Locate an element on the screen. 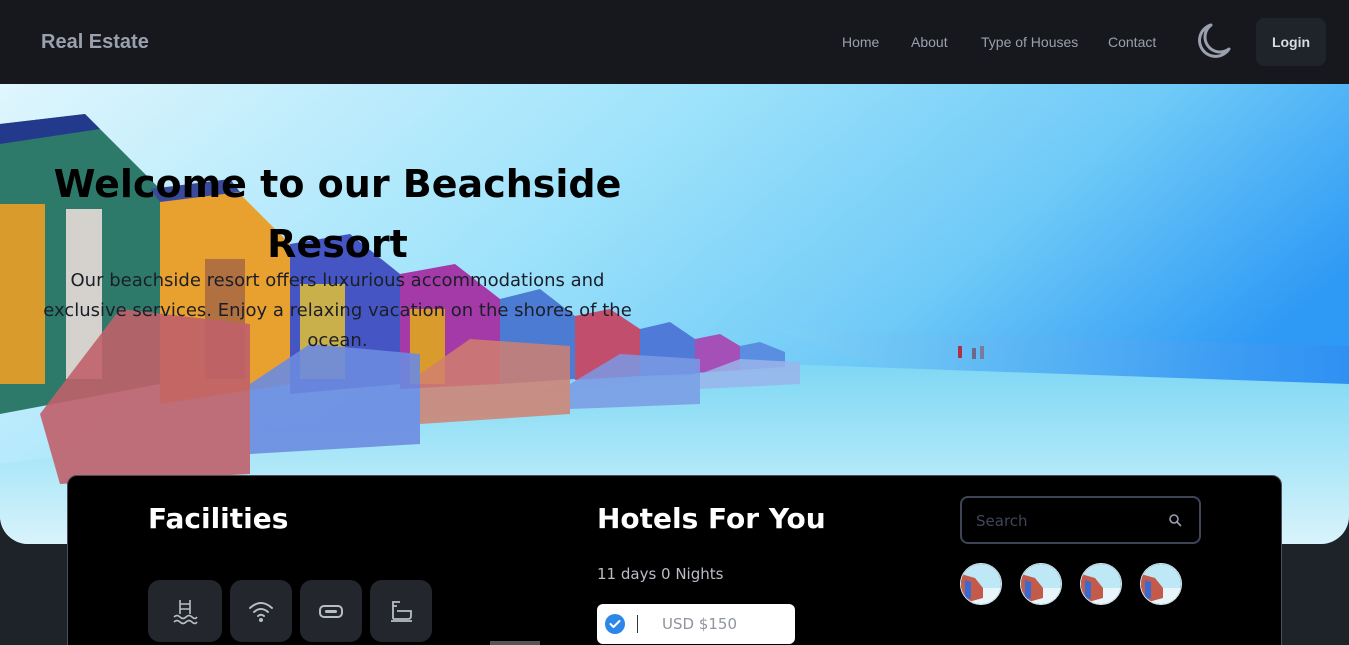 The image size is (1349, 645). hero-title: Welcome to our Beachside Resort is located at coordinates (337, 214).